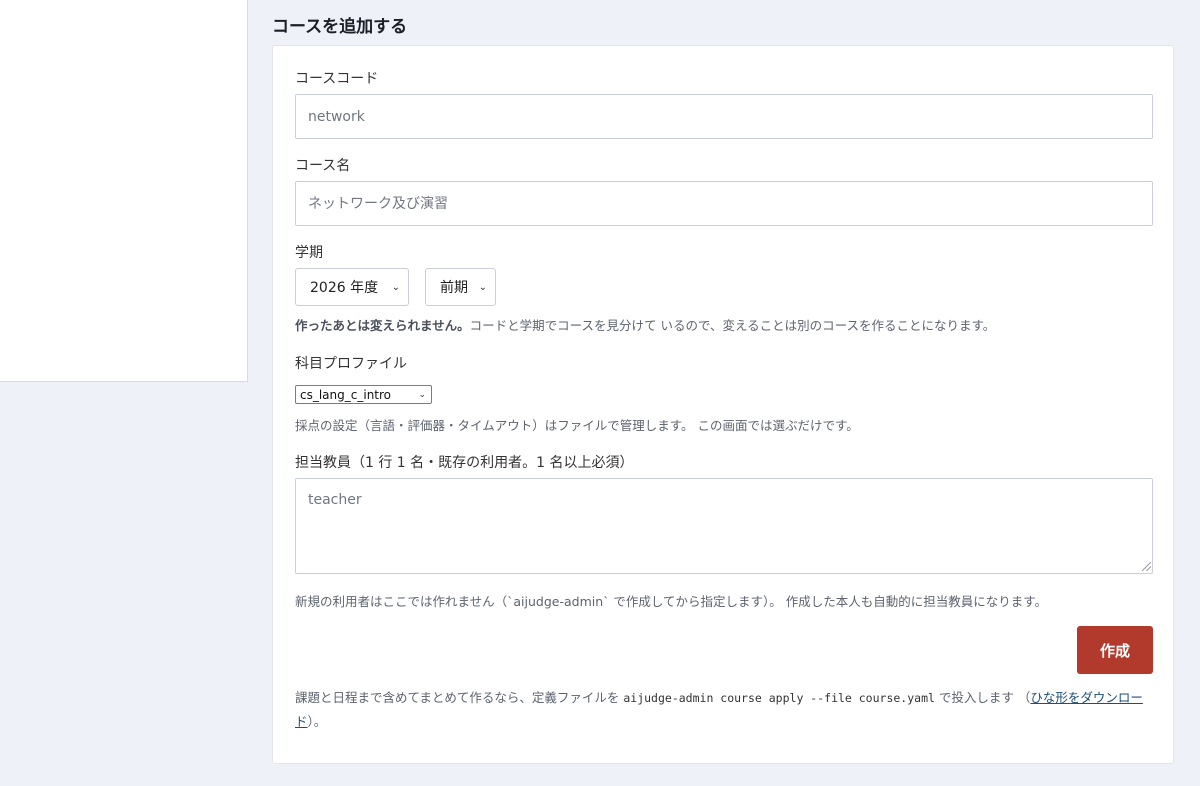 This screenshot has width=1200, height=786. Describe the element at coordinates (454, 288) in the screenshot. I see `semester-select-value: 前期` at that location.